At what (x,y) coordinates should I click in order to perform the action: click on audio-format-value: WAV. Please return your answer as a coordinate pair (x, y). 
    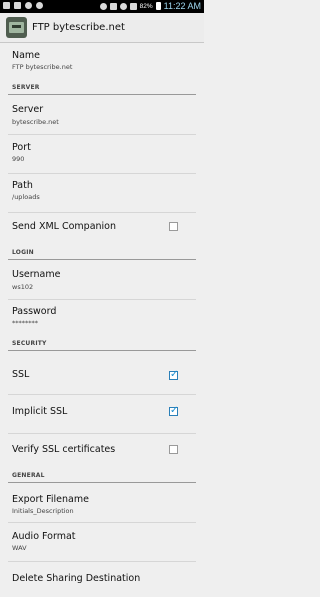
    Looking at the image, I should click on (19, 548).